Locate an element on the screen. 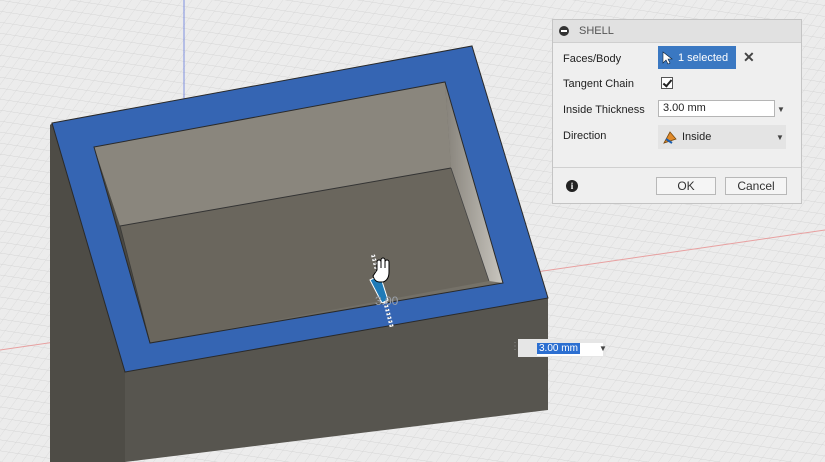  dimension-field: 3.00 mm is located at coordinates (570, 349).